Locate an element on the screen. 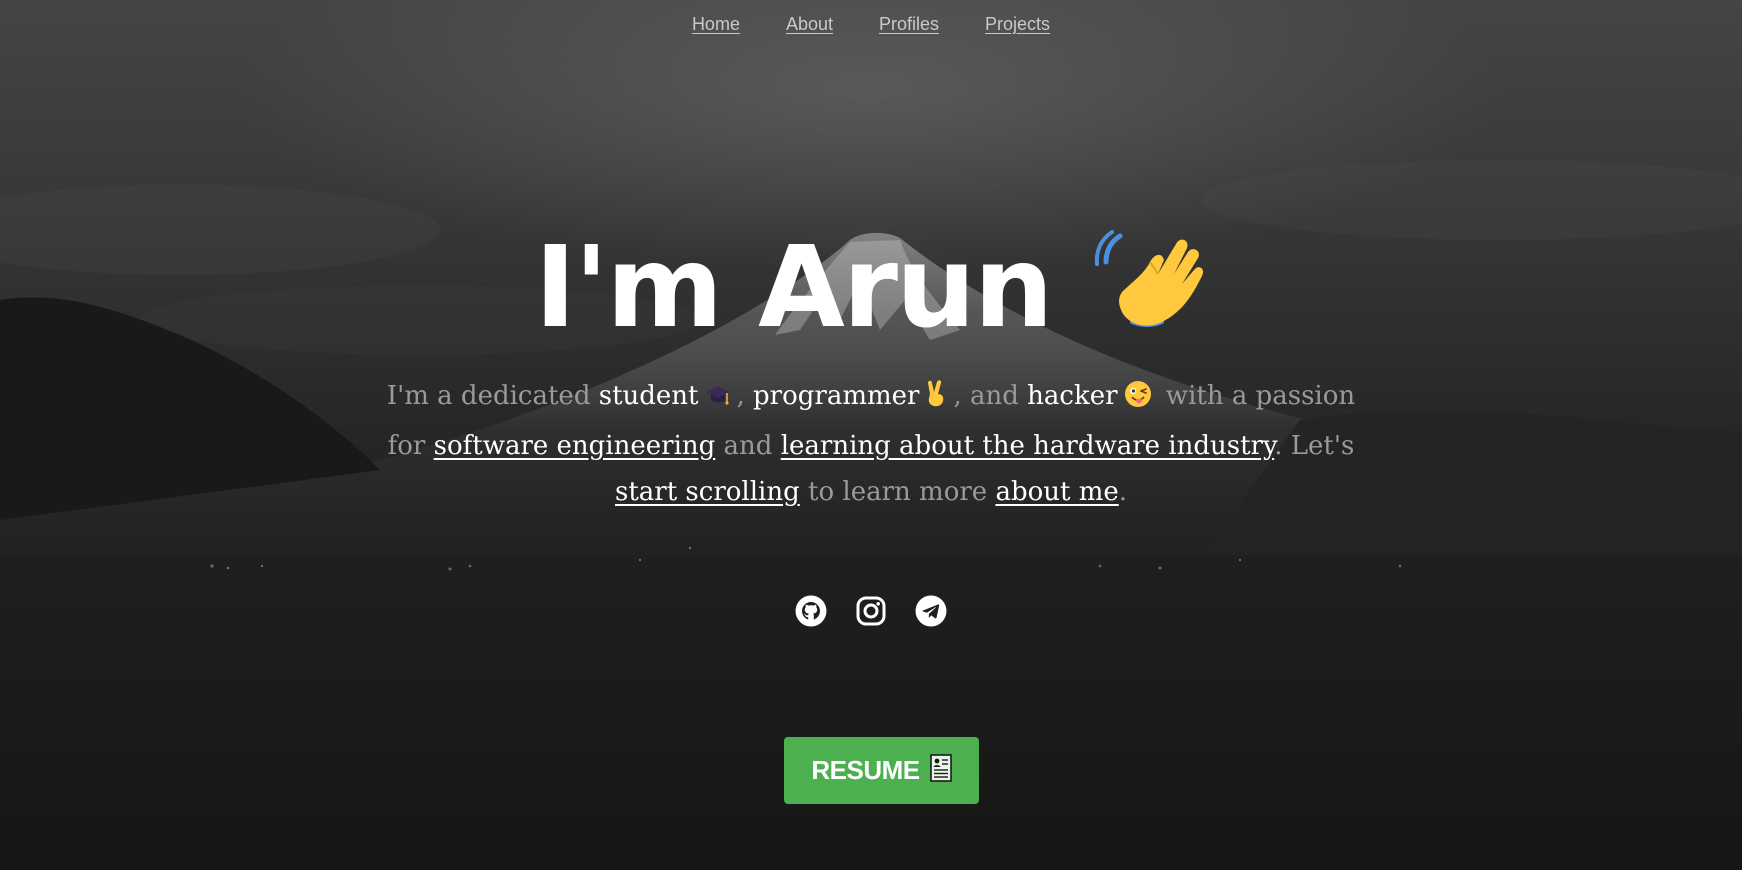 This screenshot has height=870, width=1742. graduation-cap-icon is located at coordinates (718, 400).